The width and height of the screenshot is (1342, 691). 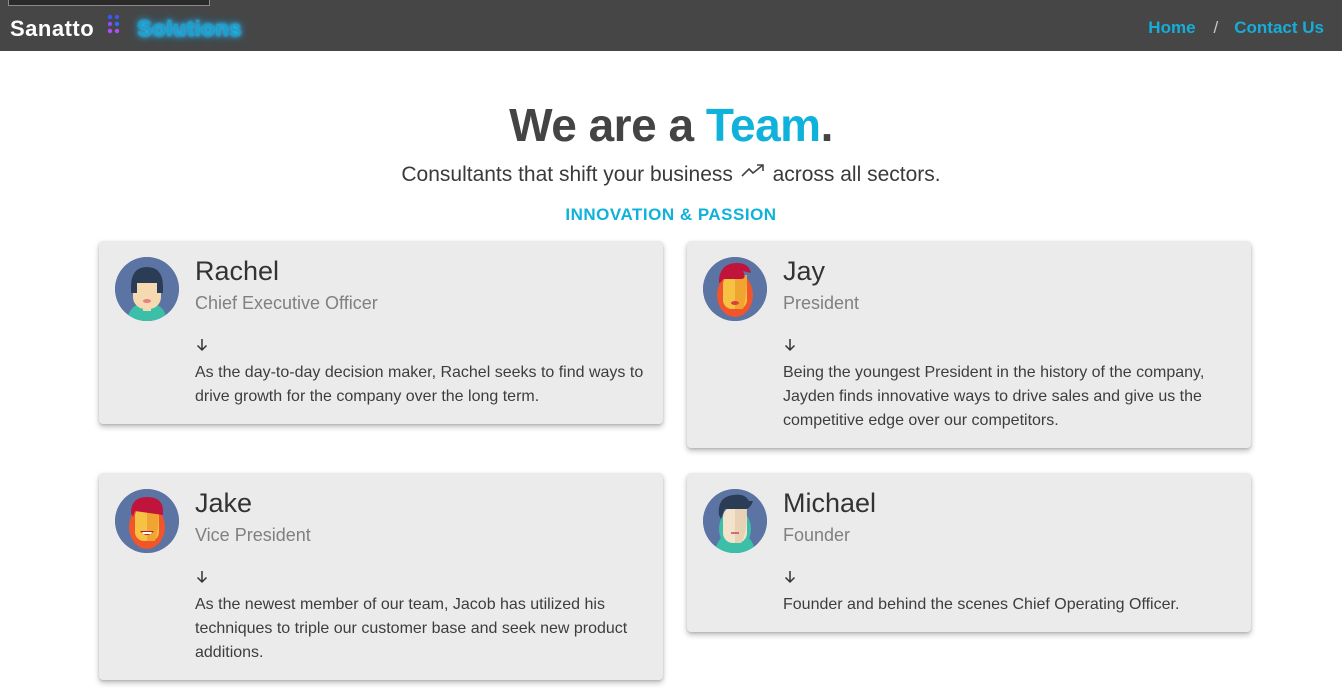 I want to click on dots-grid-icon, so click(x=113, y=24).